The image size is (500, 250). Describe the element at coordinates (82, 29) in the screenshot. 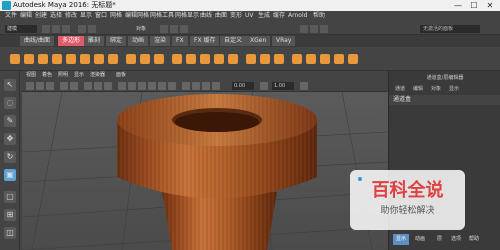

I see `undo-icon` at that location.